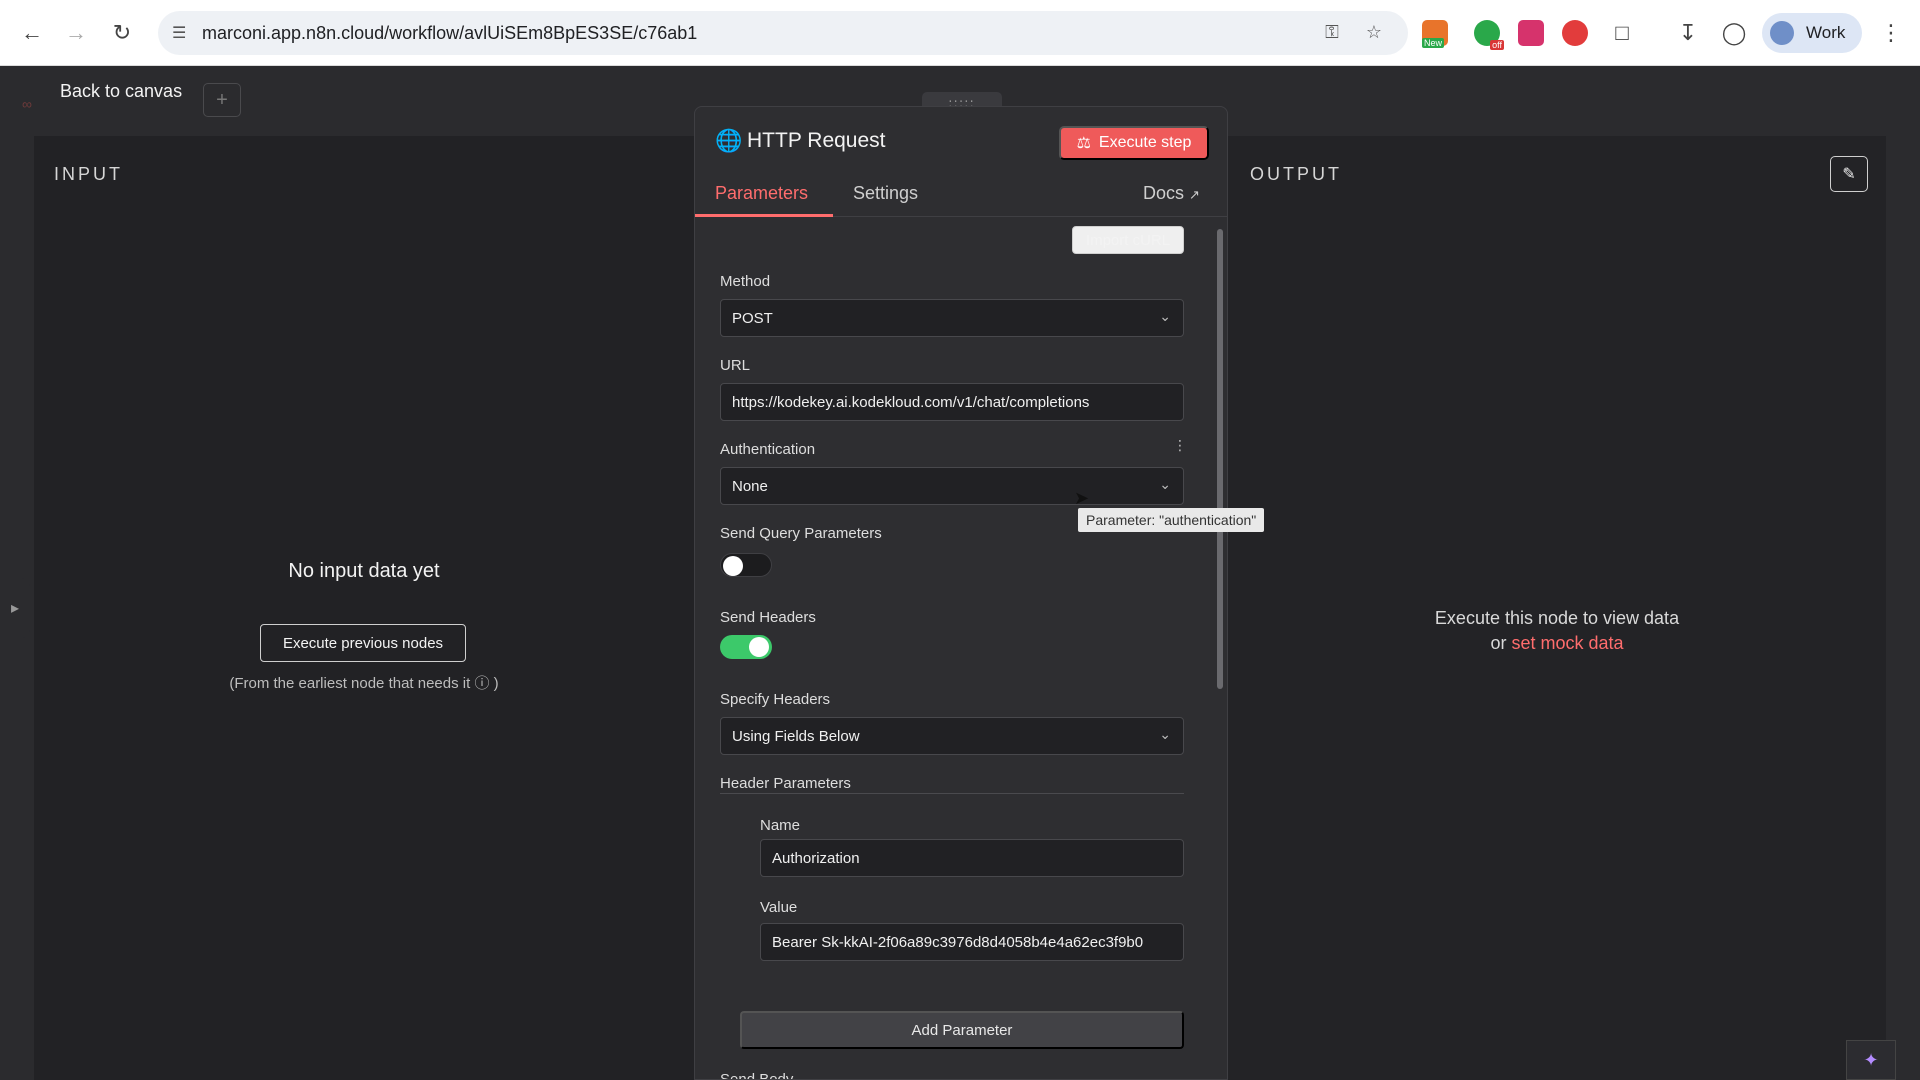 Image resolution: width=1920 pixels, height=1080 pixels. I want to click on avatar, so click(1782, 33).